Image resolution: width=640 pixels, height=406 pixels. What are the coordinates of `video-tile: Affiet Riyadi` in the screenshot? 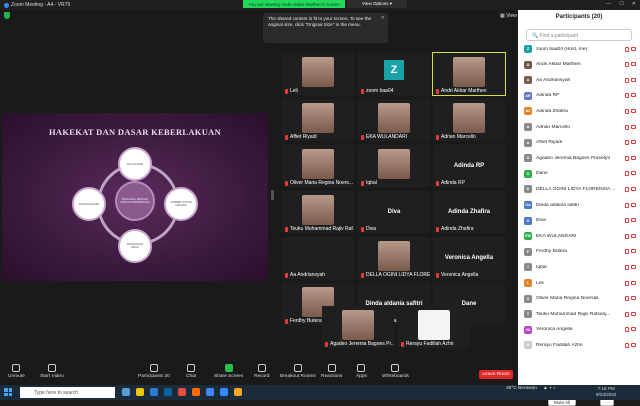 It's located at (318, 120).